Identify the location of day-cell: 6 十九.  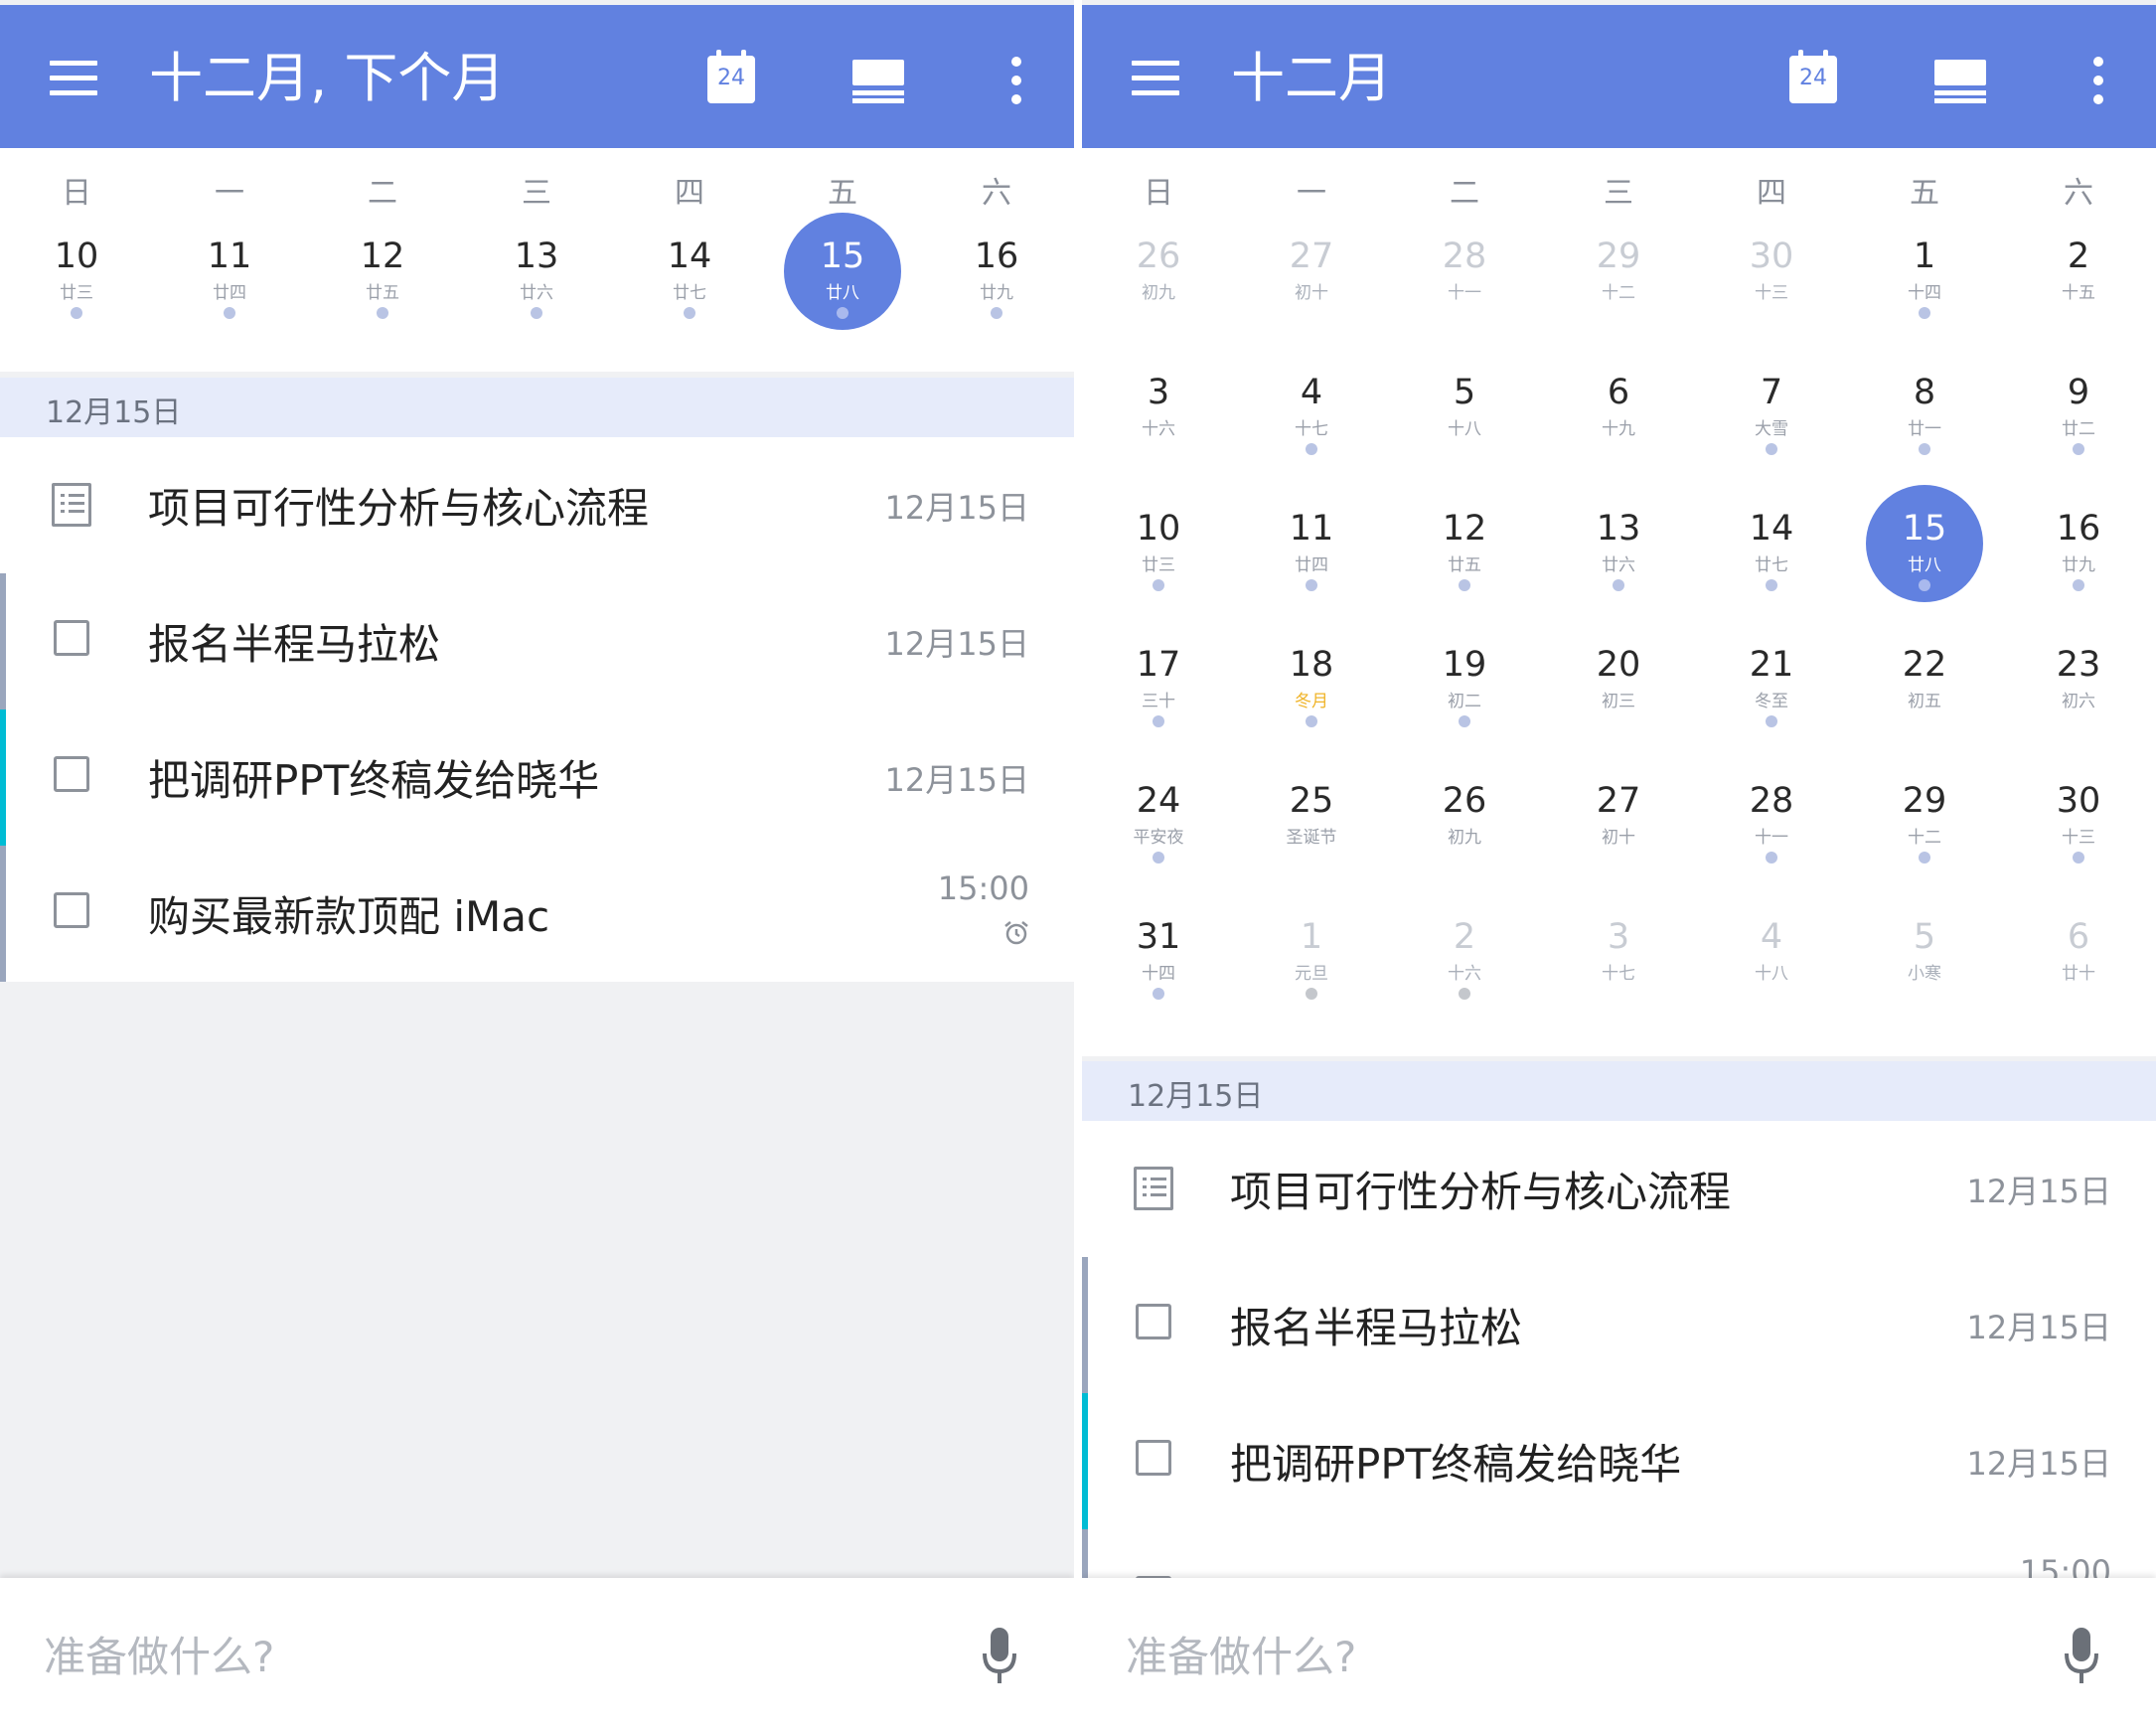
(1618, 354).